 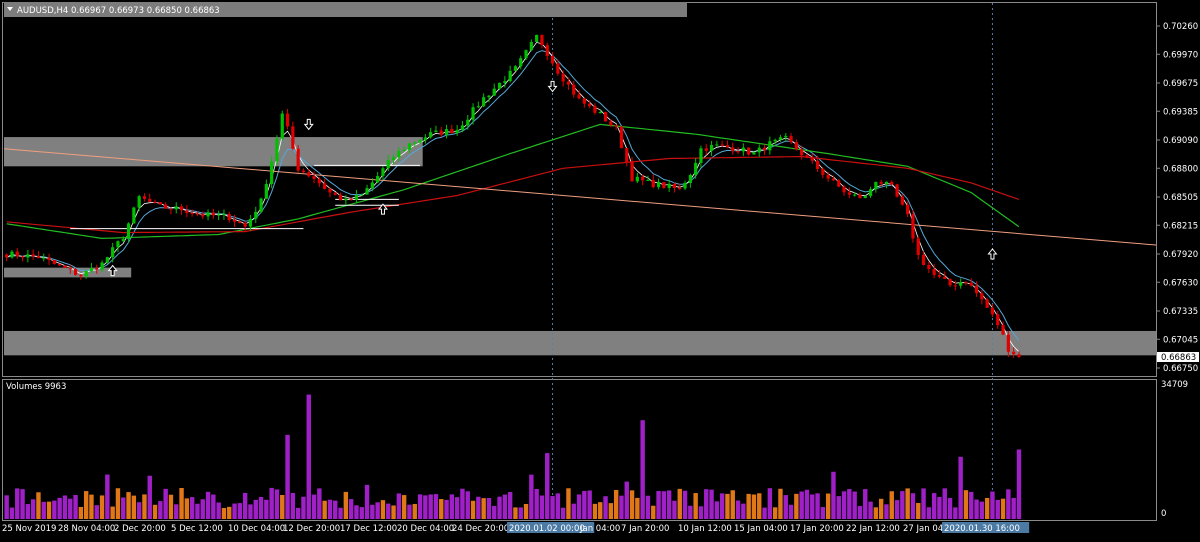 What do you see at coordinates (368, 529) in the screenshot?
I see `time-label: 17 Dec 12:00` at bounding box center [368, 529].